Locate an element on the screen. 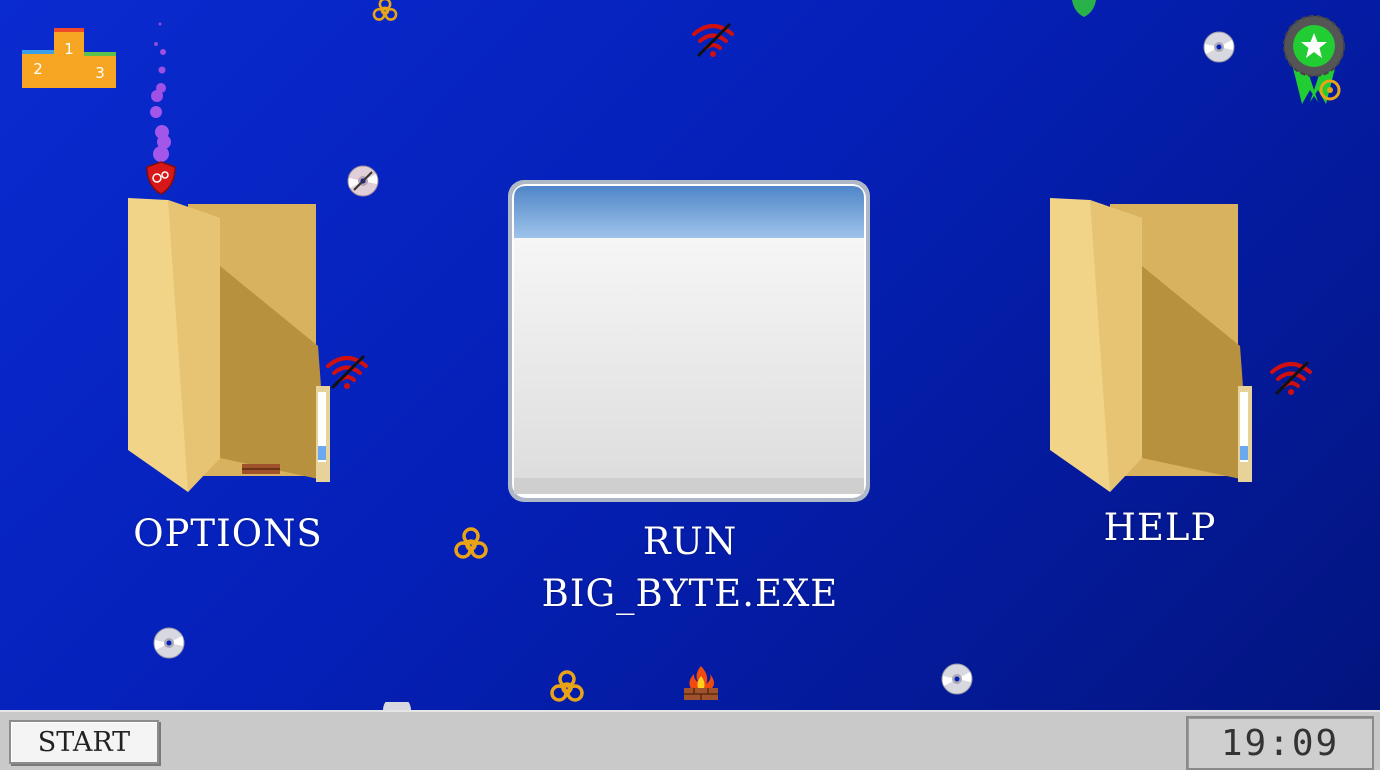 This screenshot has height=770, width=1380. run-label: RUN BIG_BYTE.EXE is located at coordinates (690, 567).